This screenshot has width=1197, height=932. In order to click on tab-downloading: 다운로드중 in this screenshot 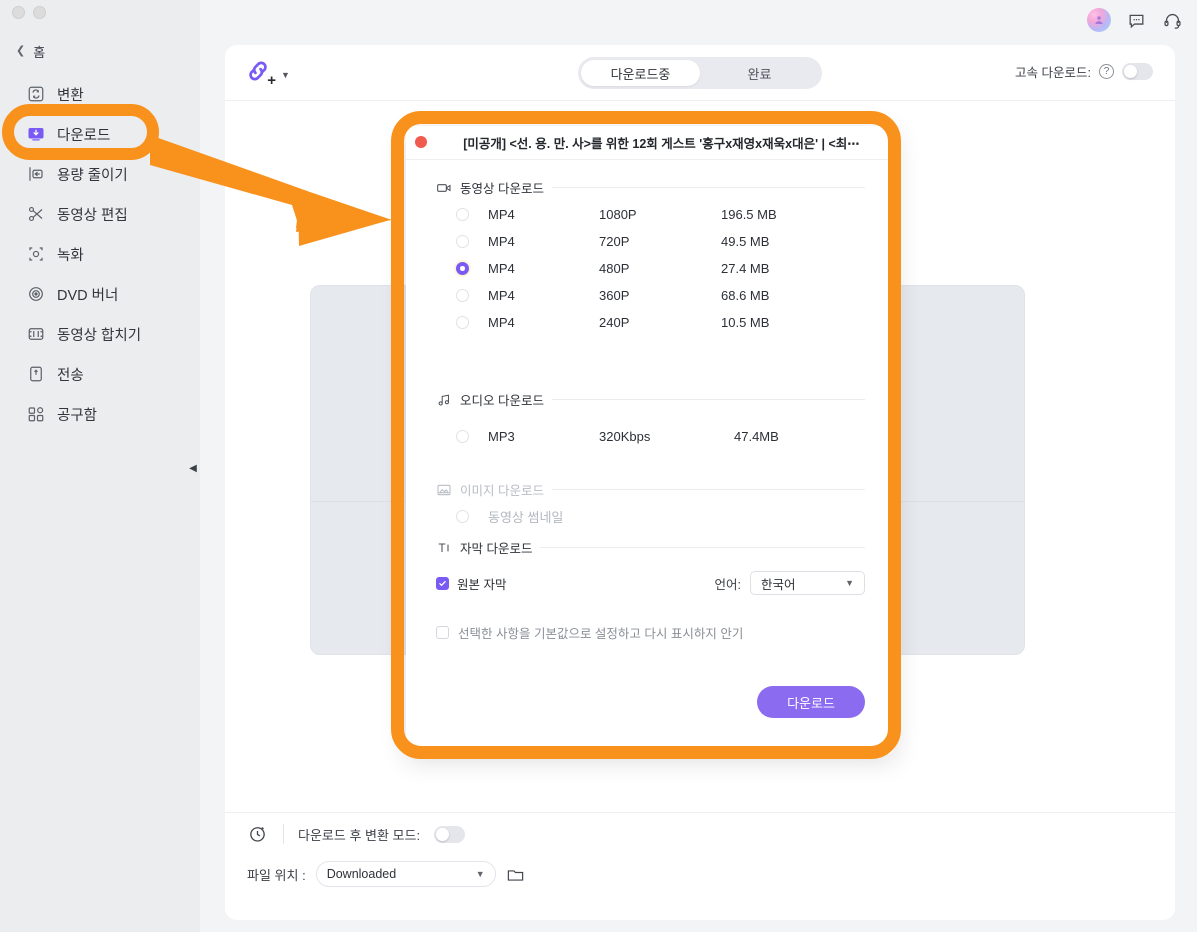, I will do `click(640, 73)`.